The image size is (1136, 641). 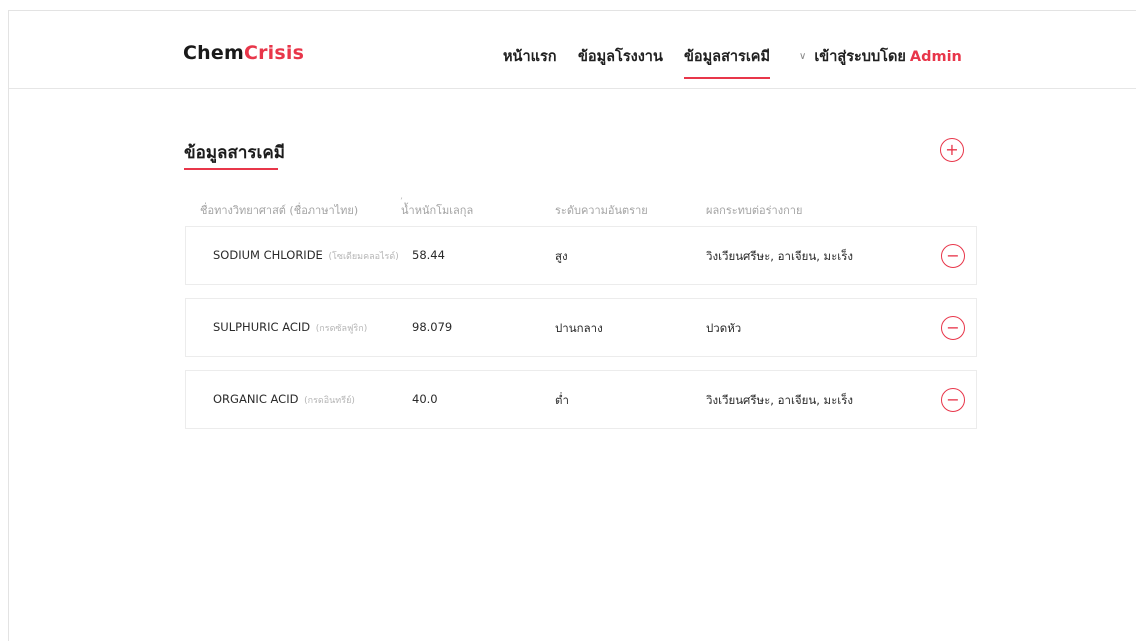 What do you see at coordinates (724, 328) in the screenshot?
I see `cell-body-effect: ปวดหัว` at bounding box center [724, 328].